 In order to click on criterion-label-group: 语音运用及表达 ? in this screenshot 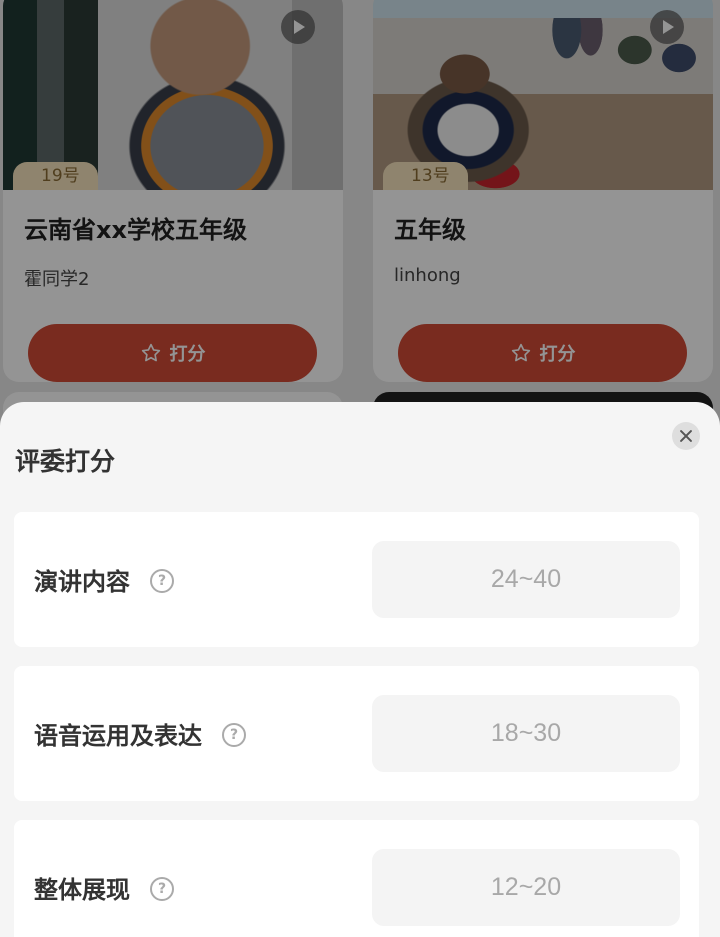, I will do `click(140, 733)`.